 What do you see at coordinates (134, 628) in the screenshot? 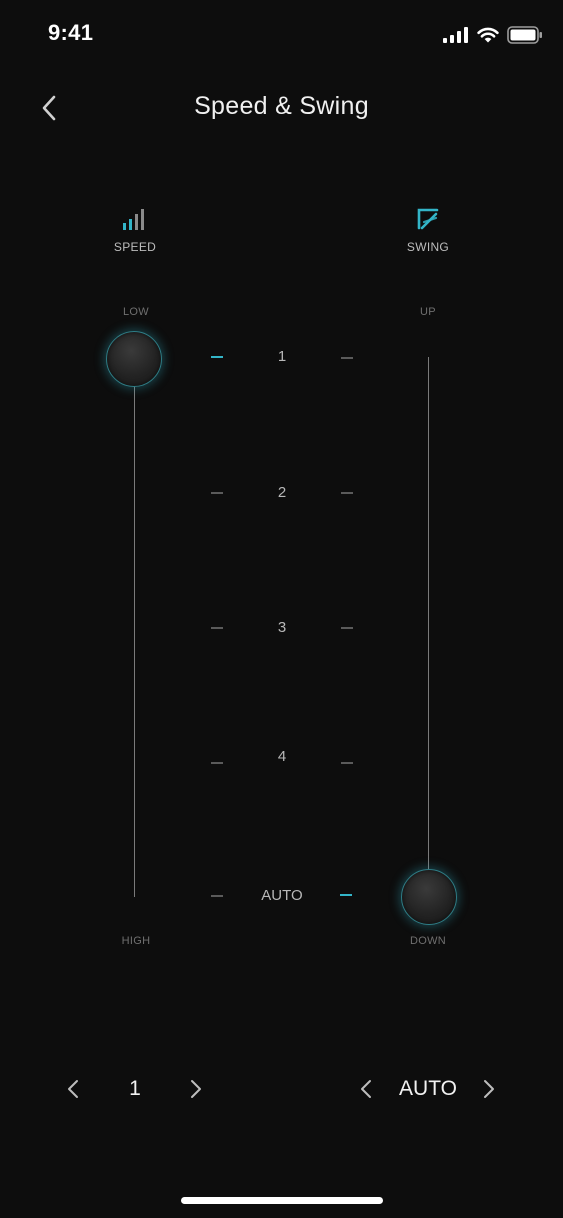
I see `speed-slider-track` at bounding box center [134, 628].